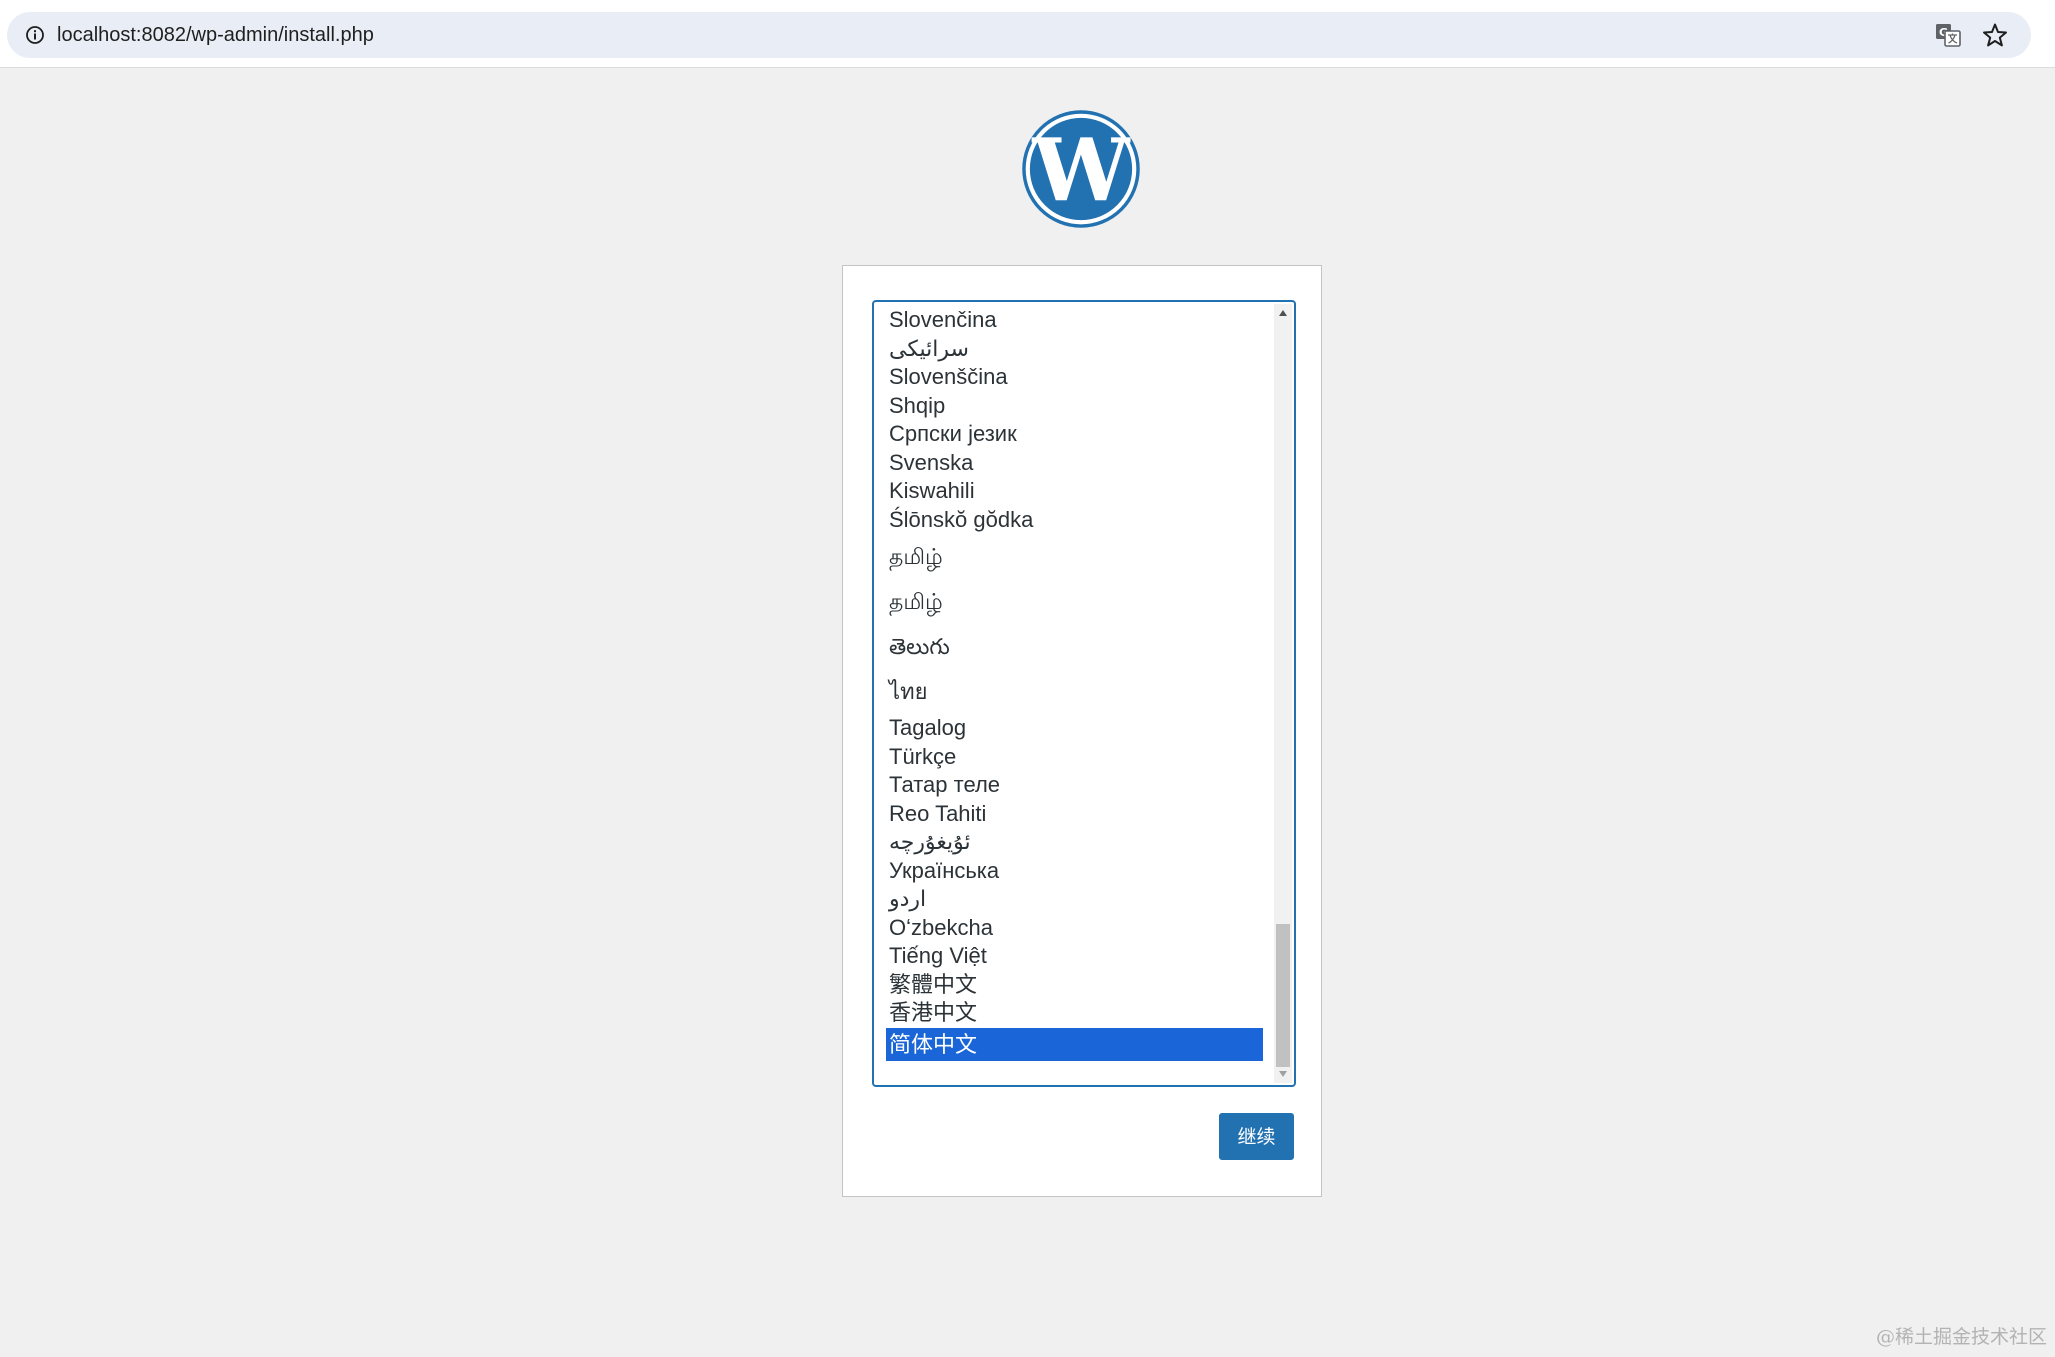 The height and width of the screenshot is (1357, 2055). I want to click on watermark: @稀土掘金技术社区, so click(1961, 1337).